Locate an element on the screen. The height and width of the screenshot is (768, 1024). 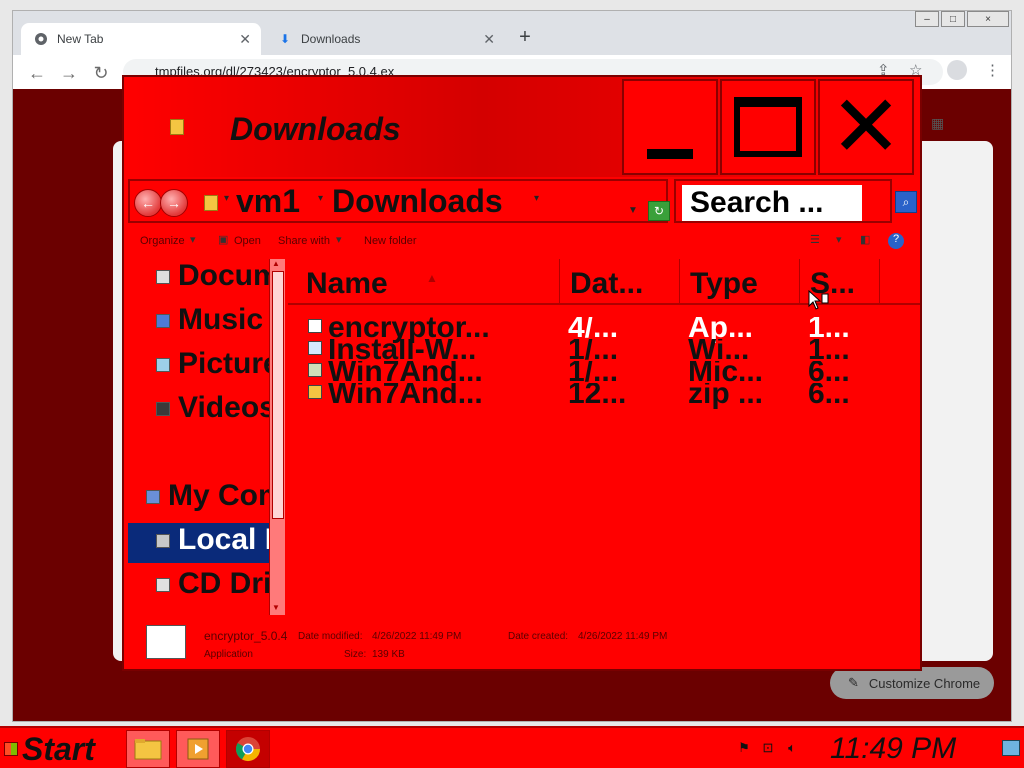
open-button: Open is located at coordinates (247, 241).